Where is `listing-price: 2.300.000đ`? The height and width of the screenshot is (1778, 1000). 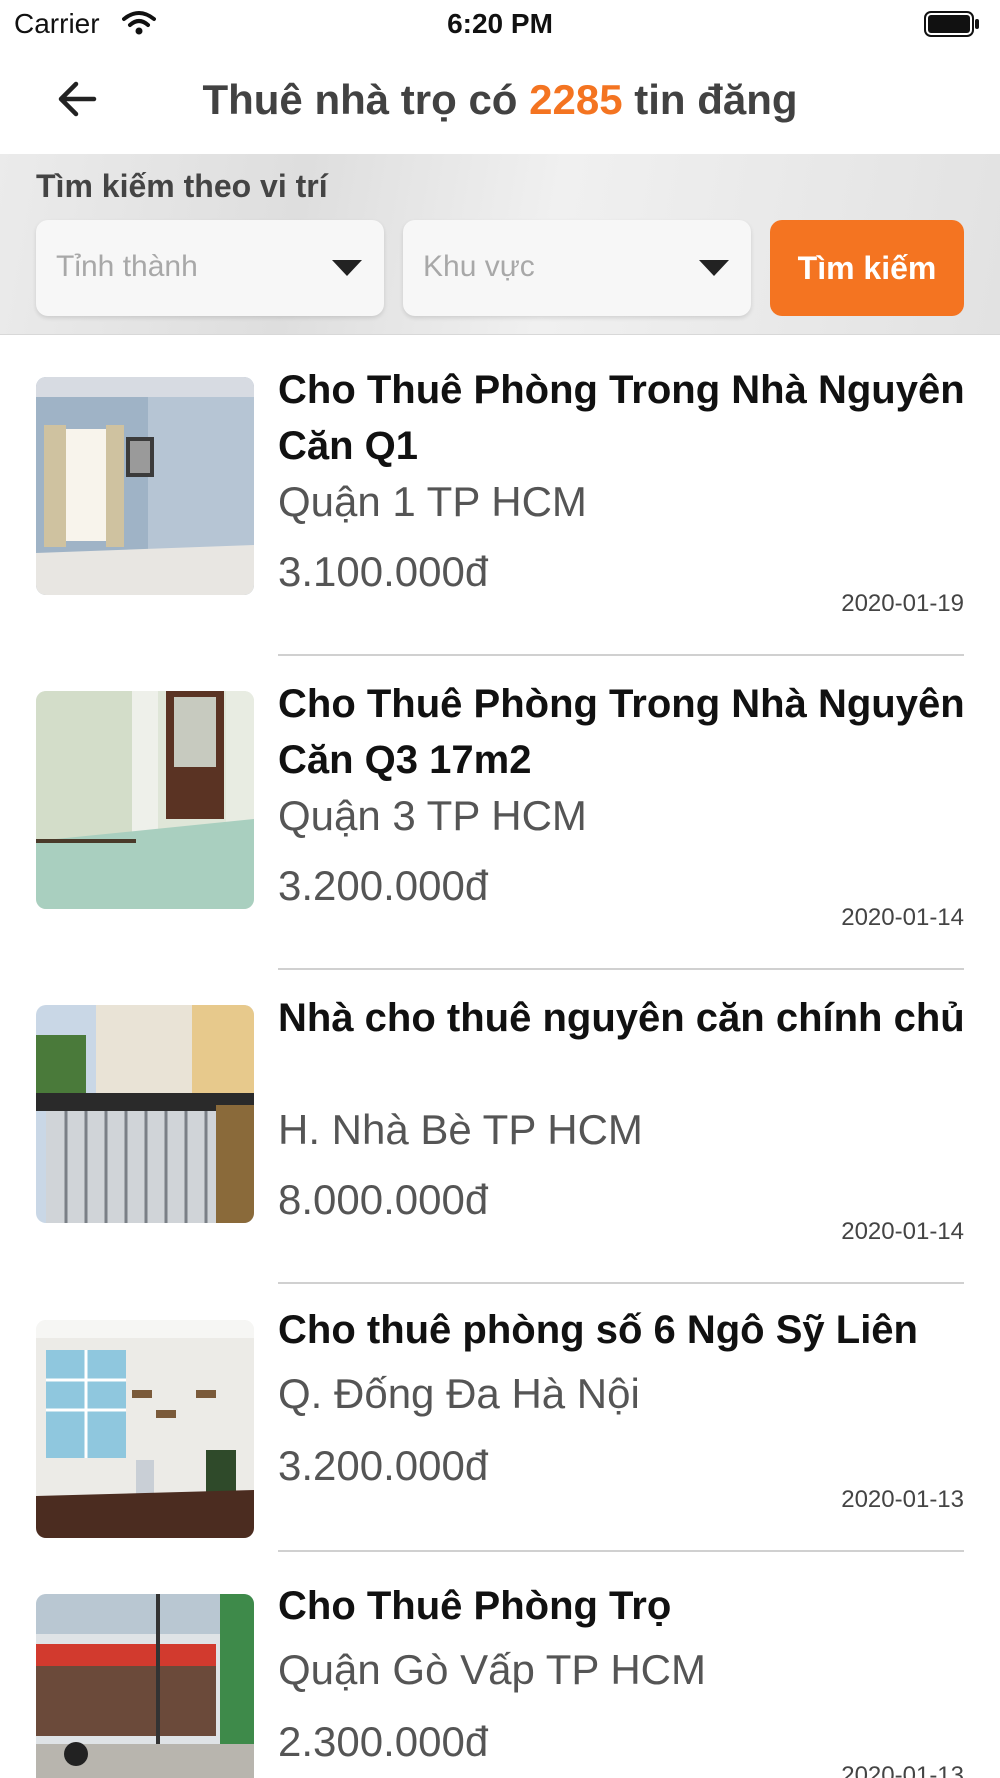
listing-price: 2.300.000đ is located at coordinates (383, 1741).